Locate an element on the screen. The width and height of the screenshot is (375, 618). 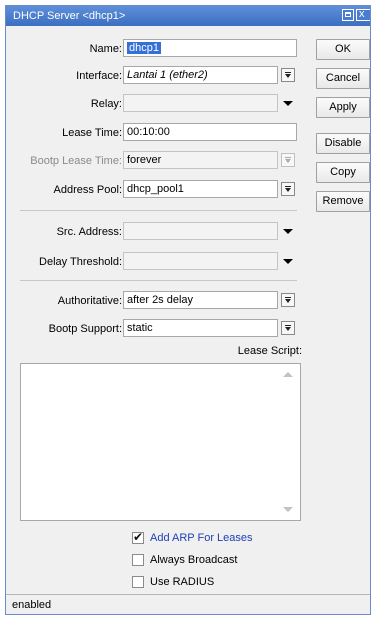
scroll-up-icon is located at coordinates (288, 374).